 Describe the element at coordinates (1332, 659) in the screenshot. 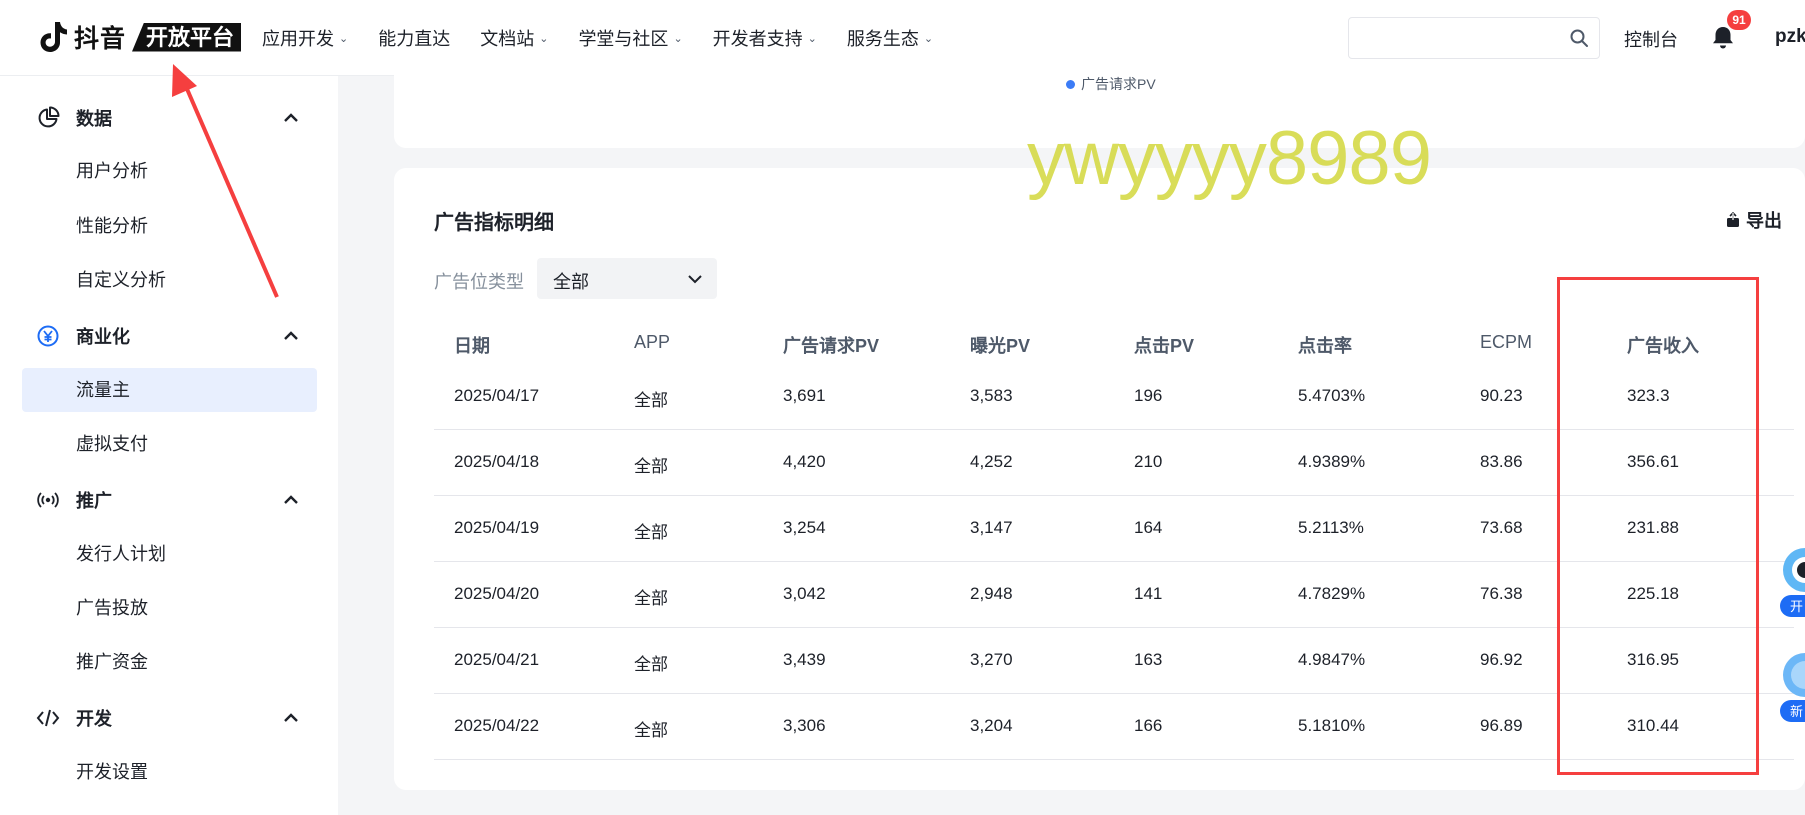

I see `table-cell: 4.9847%` at that location.